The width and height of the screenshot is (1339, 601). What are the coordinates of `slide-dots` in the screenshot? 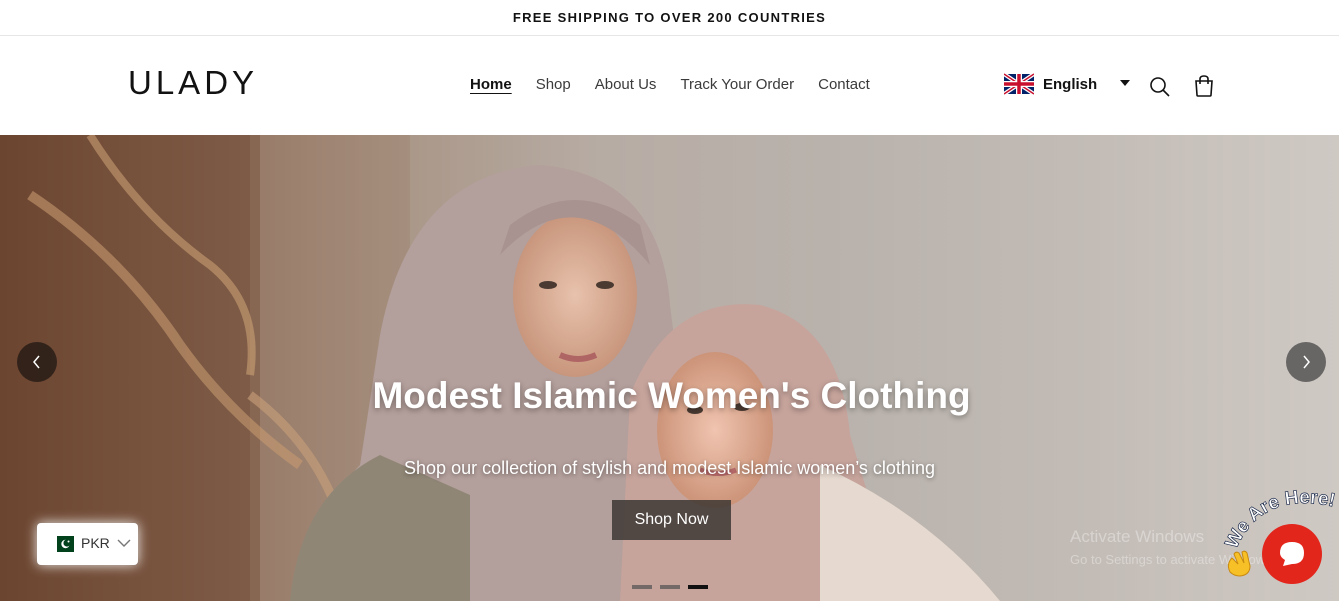 It's located at (670, 587).